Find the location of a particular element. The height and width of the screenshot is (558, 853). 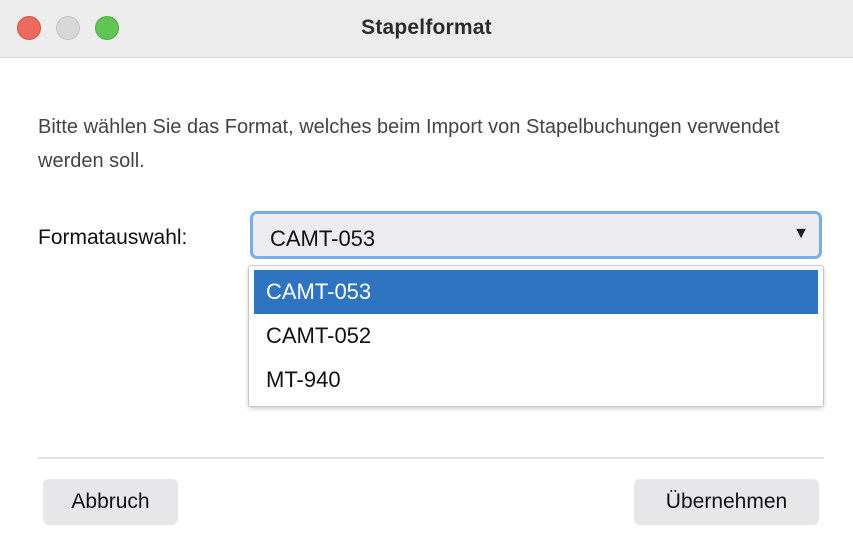

format-select-value: CAMT-053 is located at coordinates (323, 238).